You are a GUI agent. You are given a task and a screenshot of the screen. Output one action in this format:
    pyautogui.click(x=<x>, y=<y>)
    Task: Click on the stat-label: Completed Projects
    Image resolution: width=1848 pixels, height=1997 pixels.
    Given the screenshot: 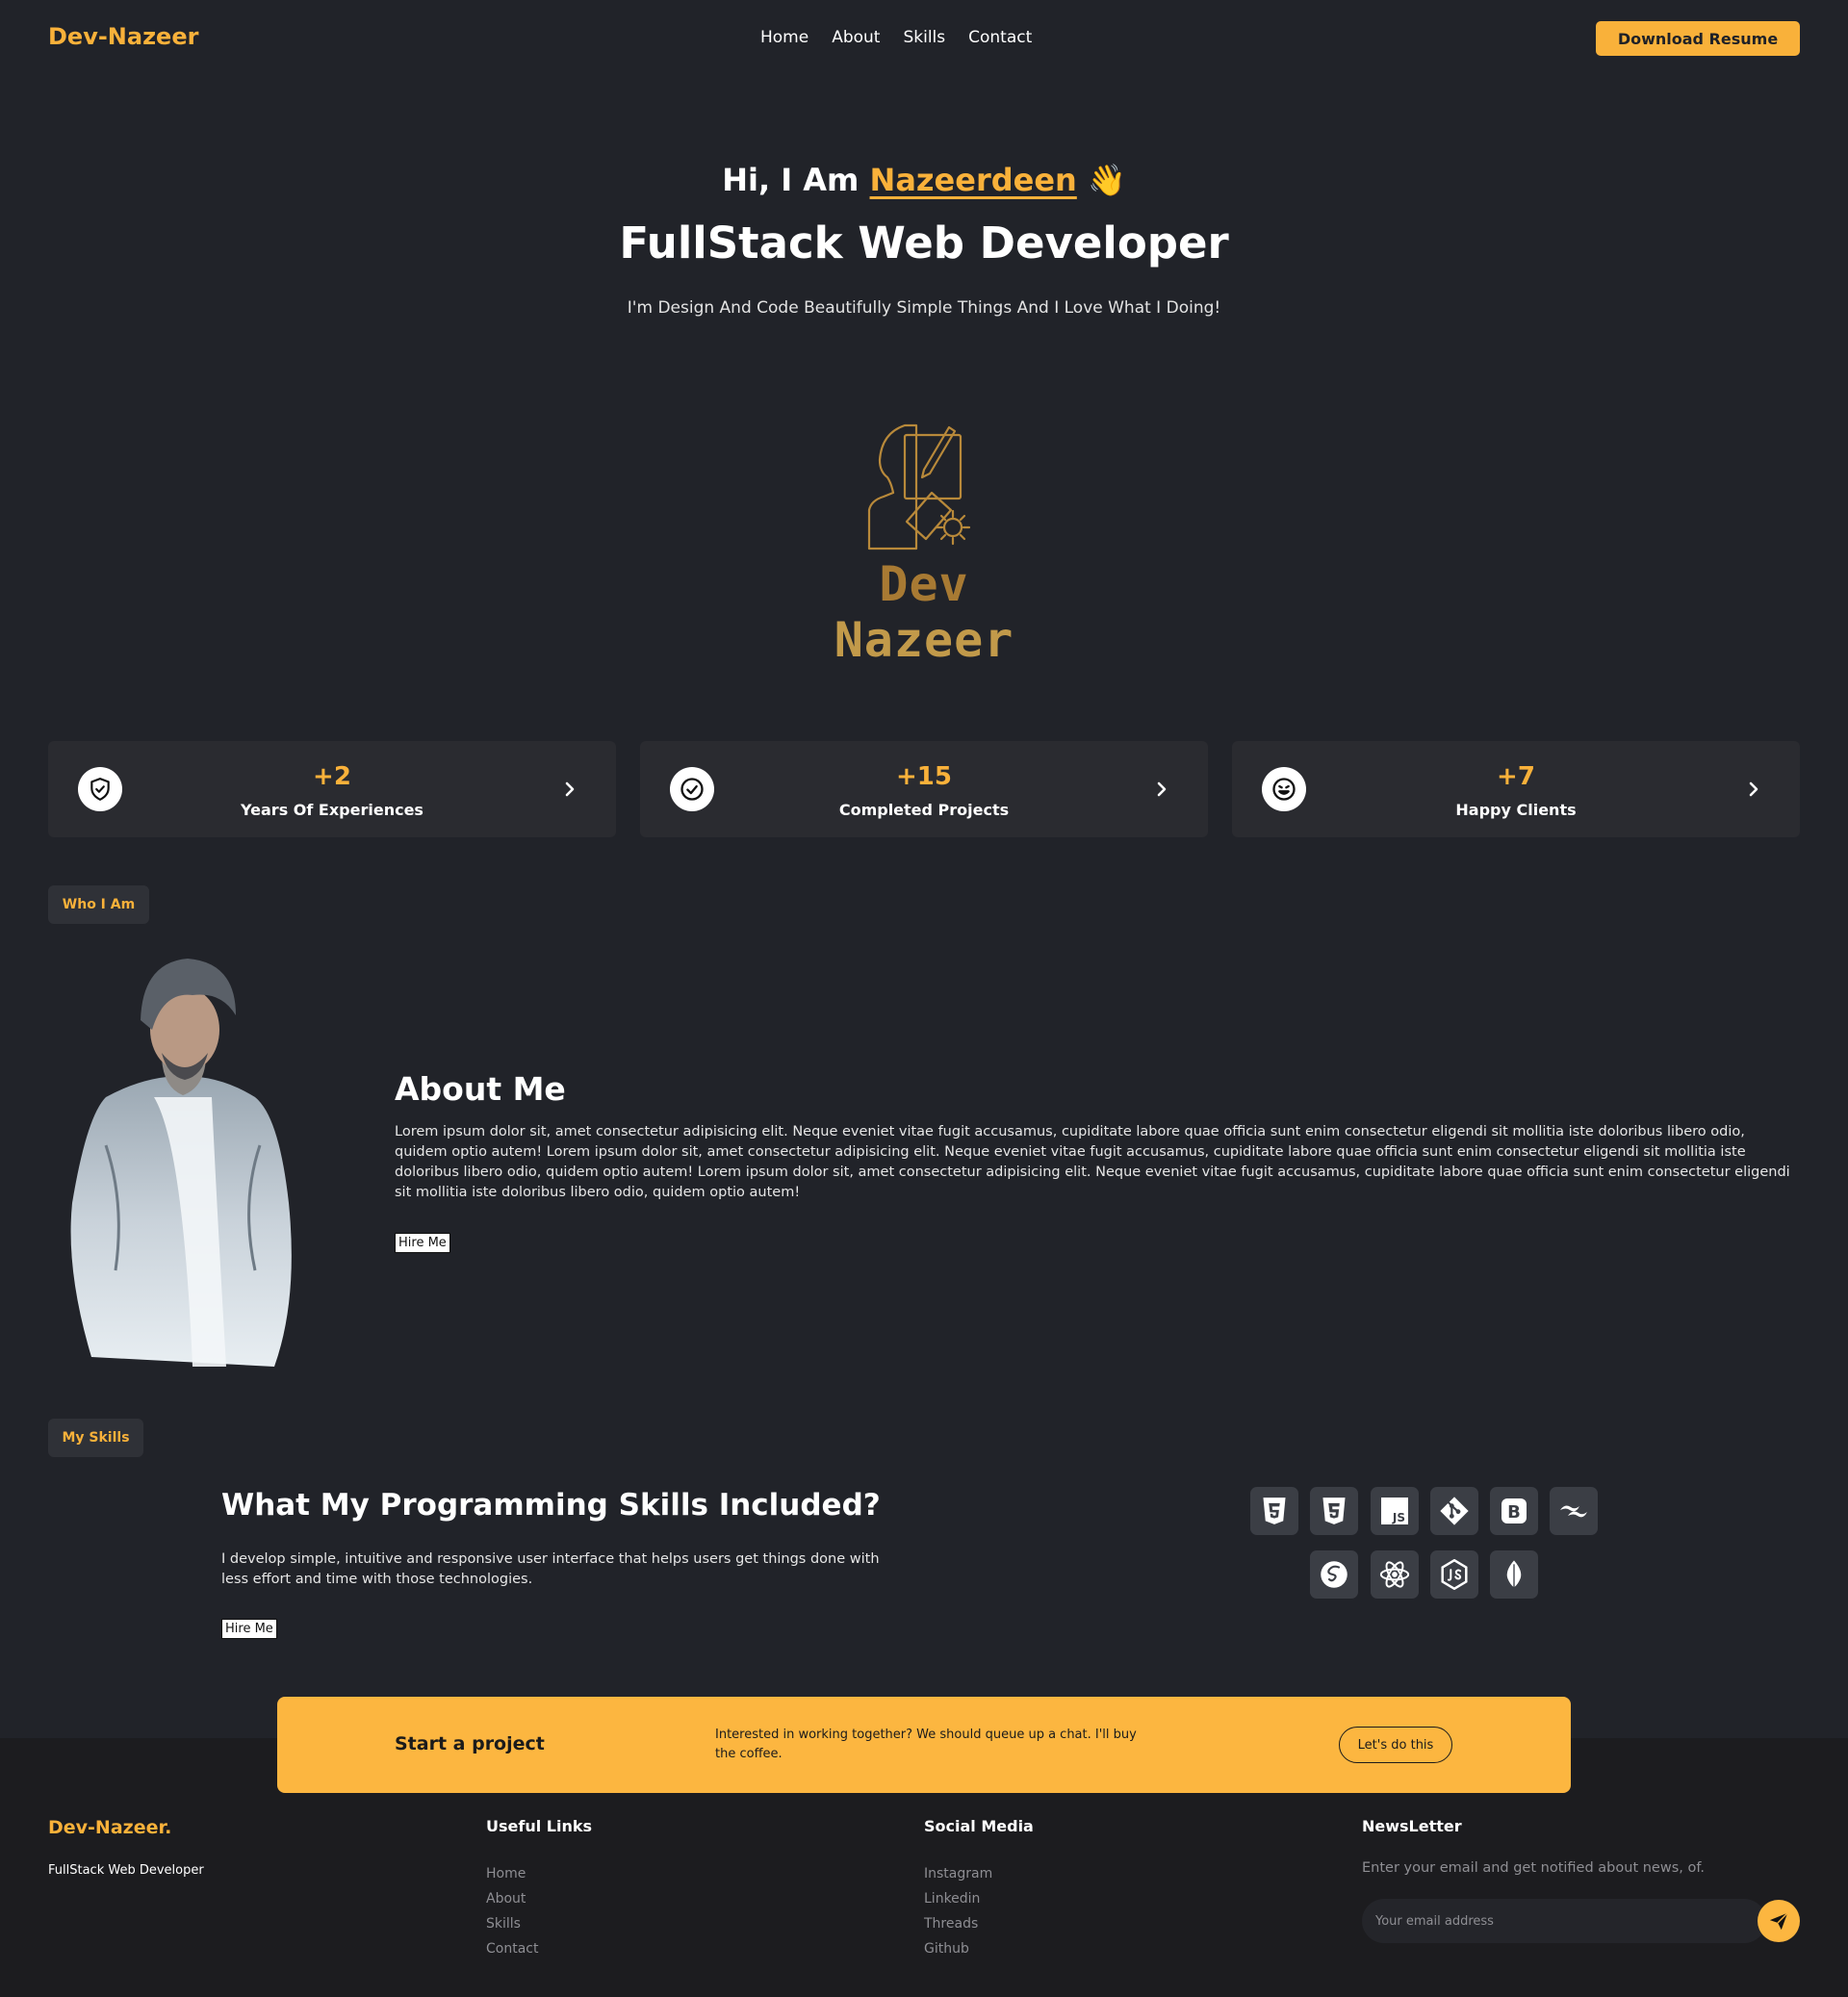 What is the action you would take?
    pyautogui.click(x=924, y=810)
    